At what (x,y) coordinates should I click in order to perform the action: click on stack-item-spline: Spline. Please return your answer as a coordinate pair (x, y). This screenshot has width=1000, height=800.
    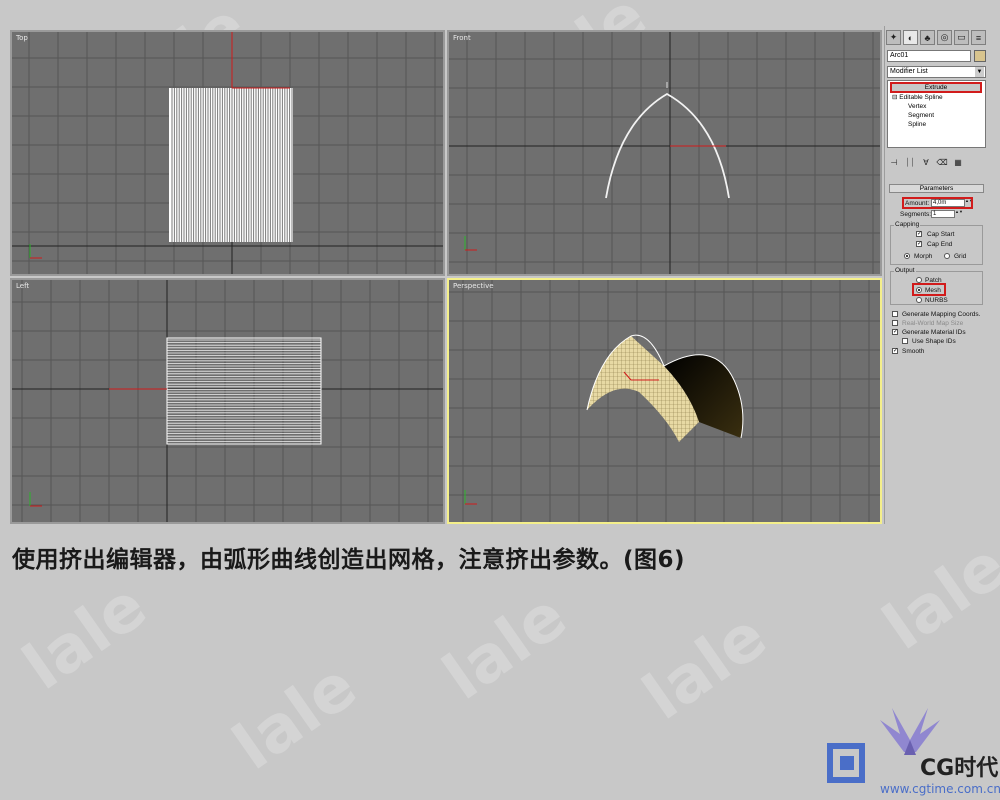
    Looking at the image, I should click on (917, 124).